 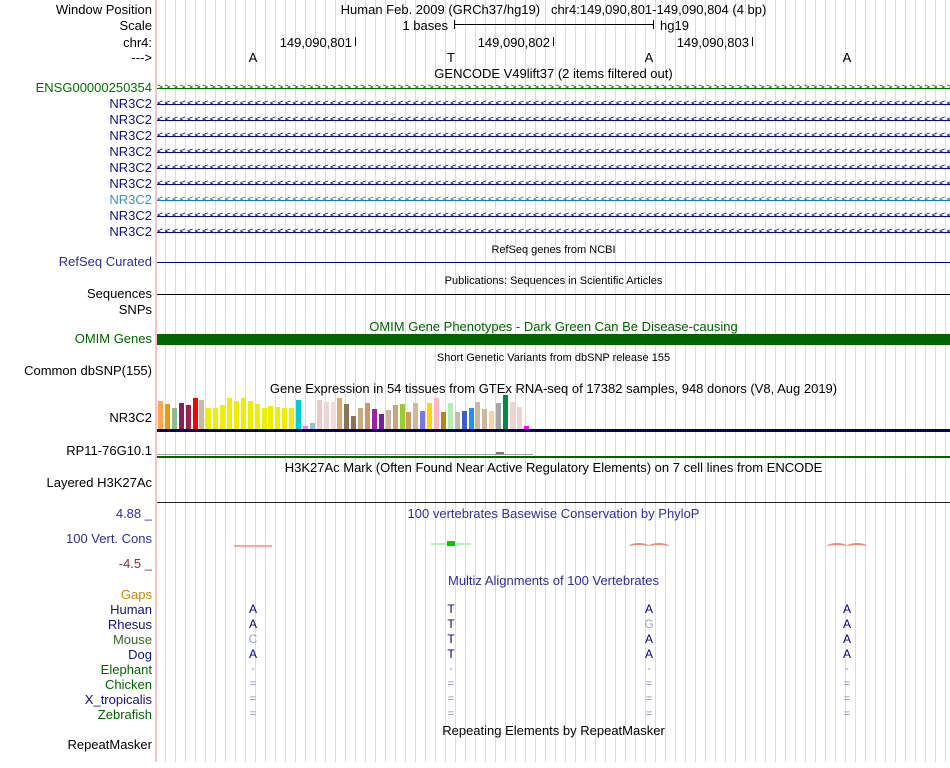 I want to click on species-label-zebrafish: Zebrafish, so click(x=76, y=714).